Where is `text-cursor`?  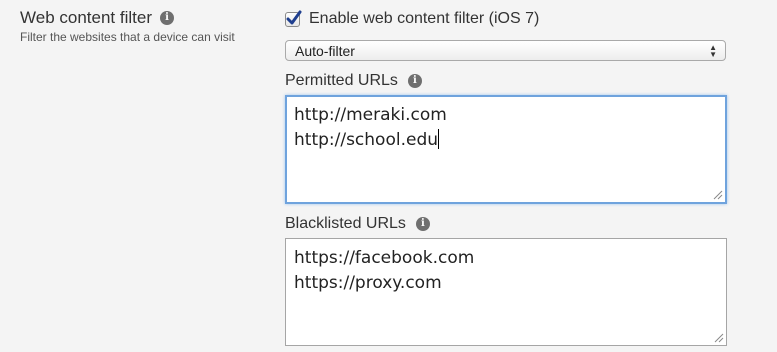 text-cursor is located at coordinates (439, 139).